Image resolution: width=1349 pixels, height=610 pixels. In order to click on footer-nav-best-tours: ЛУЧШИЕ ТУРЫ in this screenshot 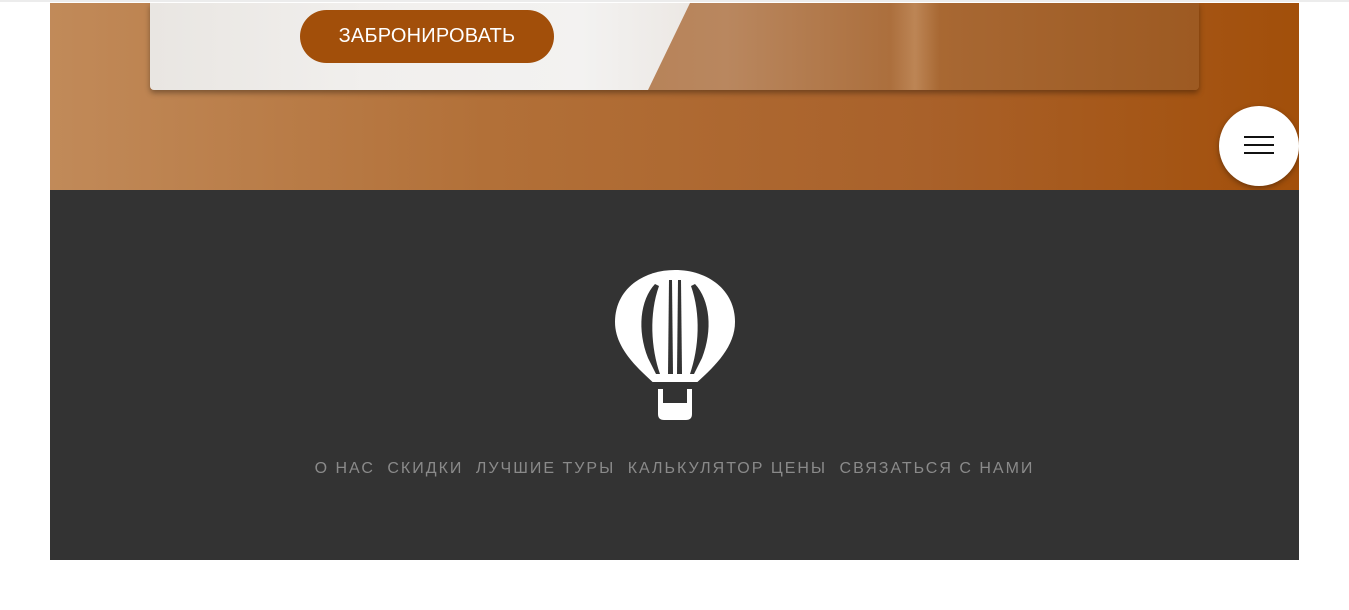, I will do `click(545, 469)`.